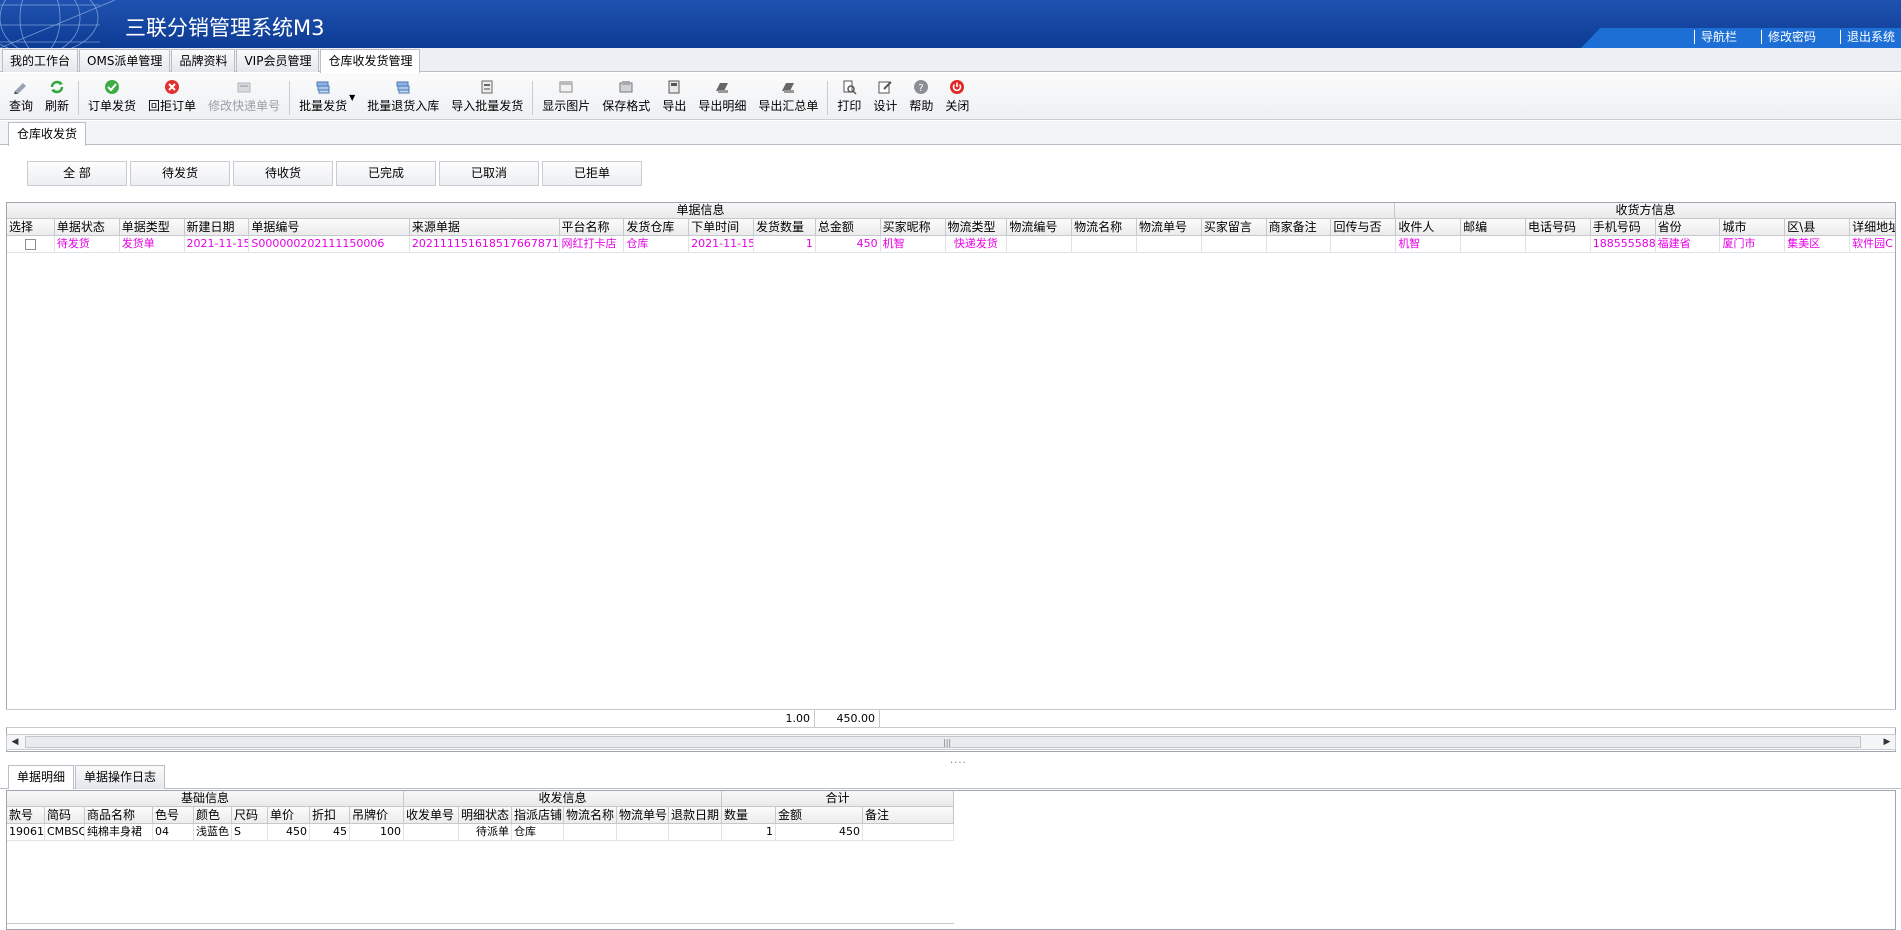  I want to click on col-short-code: 简码, so click(65, 815).